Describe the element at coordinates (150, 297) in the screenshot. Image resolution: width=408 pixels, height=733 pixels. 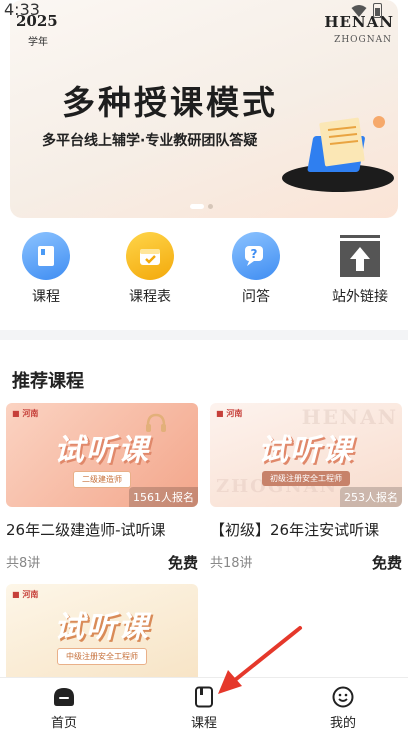
I see `quick-nav-label: 课程表` at that location.